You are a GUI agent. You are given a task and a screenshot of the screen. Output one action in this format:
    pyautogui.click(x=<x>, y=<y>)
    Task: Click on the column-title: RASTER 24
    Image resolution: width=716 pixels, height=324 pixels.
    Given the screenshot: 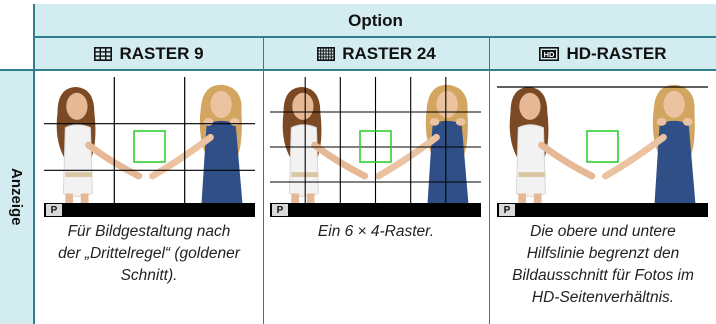 What is the action you would take?
    pyautogui.click(x=389, y=53)
    